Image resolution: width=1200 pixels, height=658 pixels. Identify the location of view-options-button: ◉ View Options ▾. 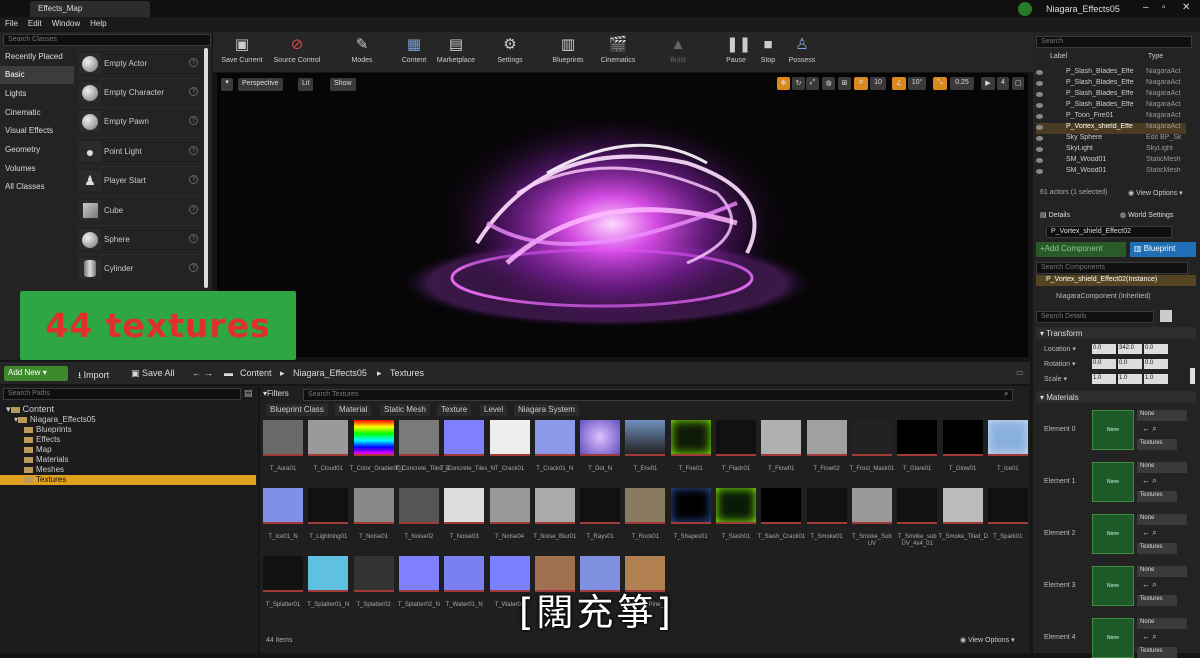
(987, 640).